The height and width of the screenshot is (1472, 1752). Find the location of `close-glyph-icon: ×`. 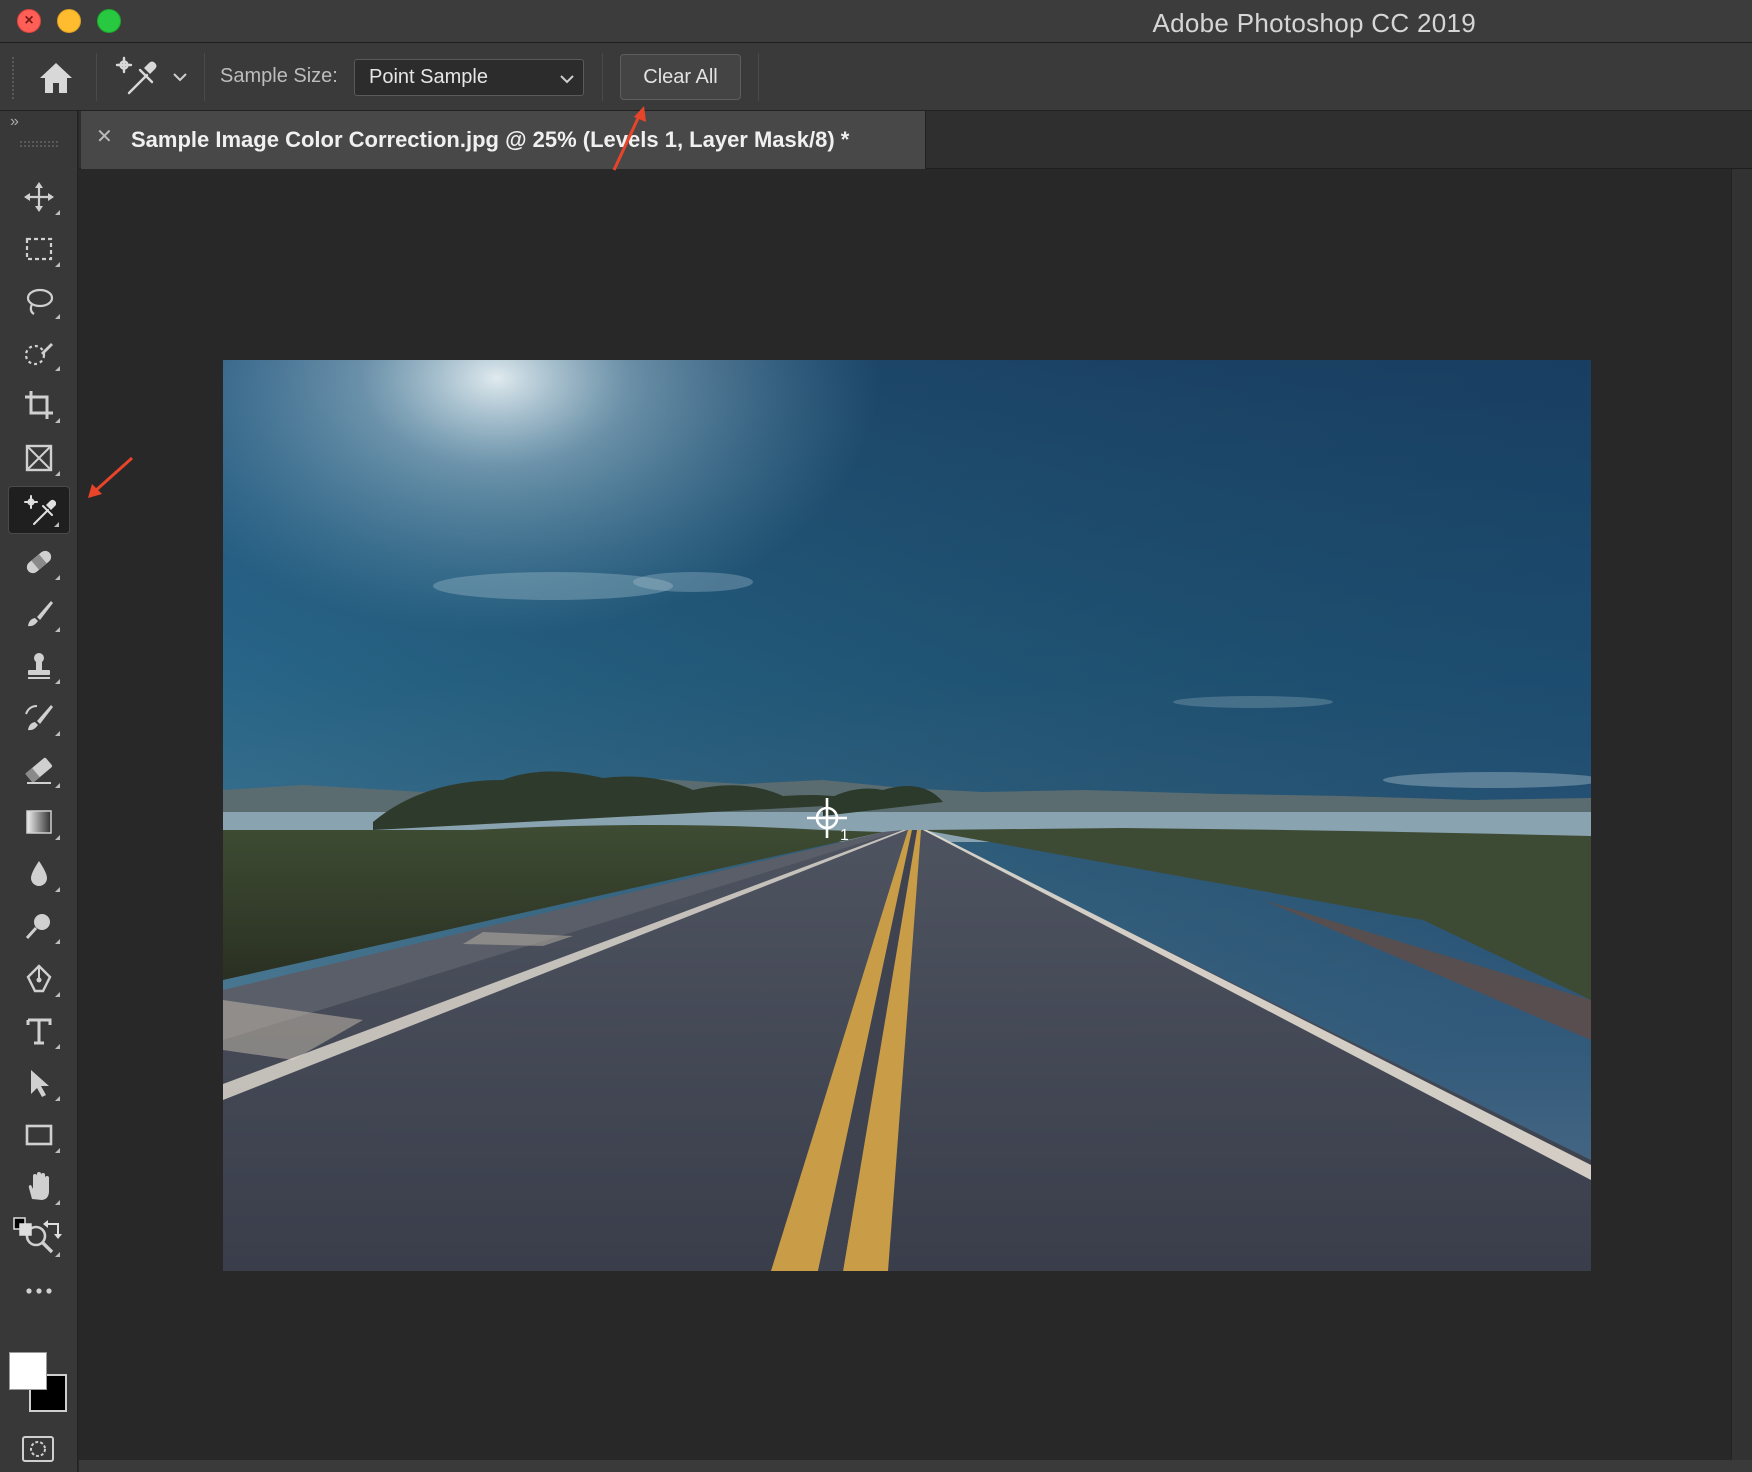

close-glyph-icon: × is located at coordinates (29, 20).